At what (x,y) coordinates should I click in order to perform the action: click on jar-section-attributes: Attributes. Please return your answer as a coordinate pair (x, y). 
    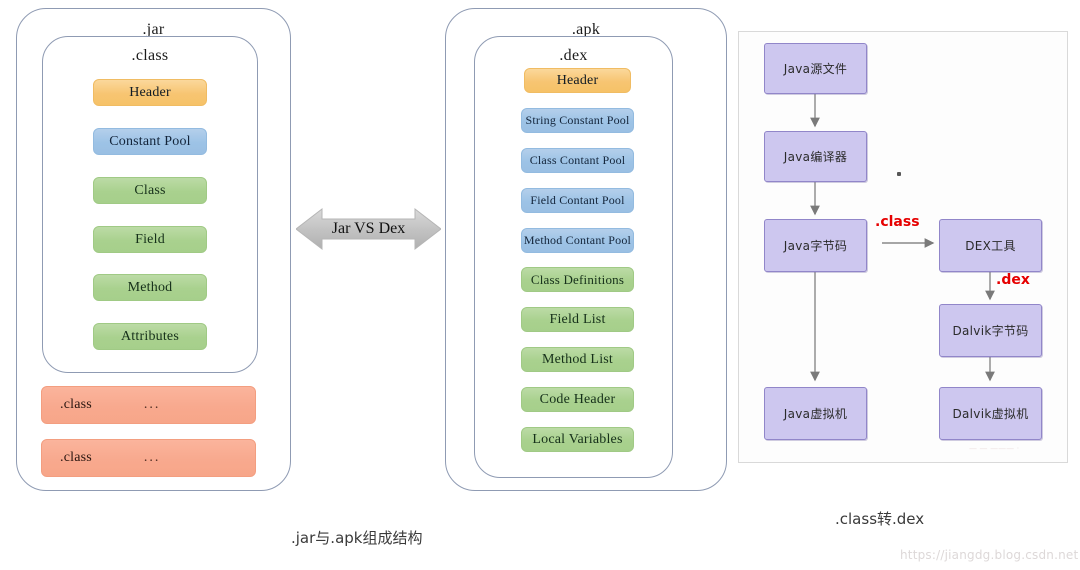
    Looking at the image, I should click on (150, 336).